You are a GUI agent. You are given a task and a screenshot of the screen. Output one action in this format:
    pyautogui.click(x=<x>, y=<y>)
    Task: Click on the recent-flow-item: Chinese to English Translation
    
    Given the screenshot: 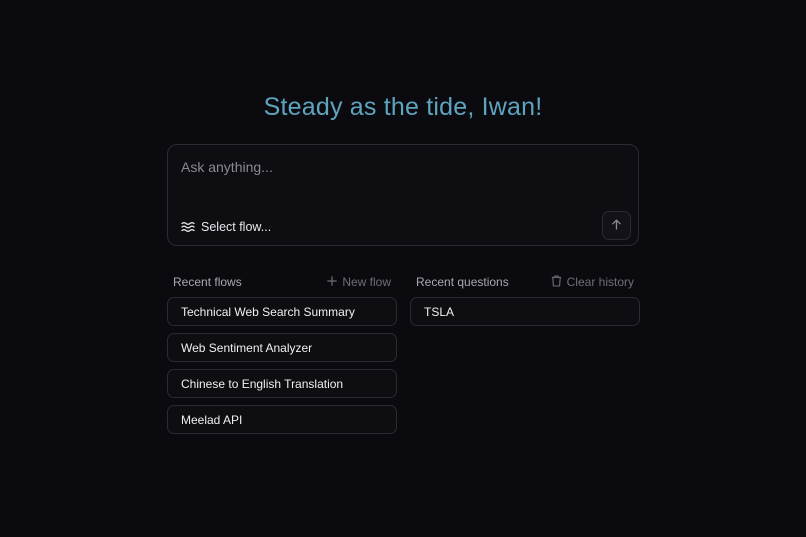 What is the action you would take?
    pyautogui.click(x=282, y=383)
    